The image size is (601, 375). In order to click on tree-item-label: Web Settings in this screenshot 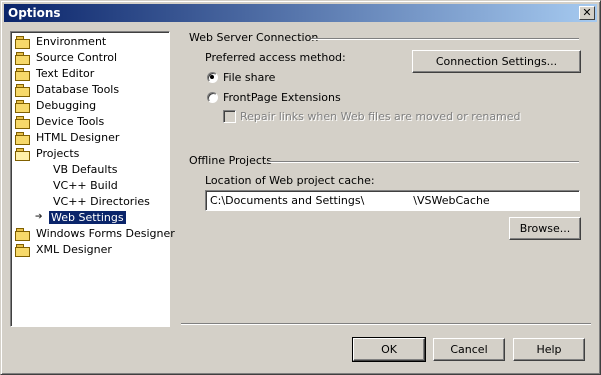, I will do `click(87, 217)`.